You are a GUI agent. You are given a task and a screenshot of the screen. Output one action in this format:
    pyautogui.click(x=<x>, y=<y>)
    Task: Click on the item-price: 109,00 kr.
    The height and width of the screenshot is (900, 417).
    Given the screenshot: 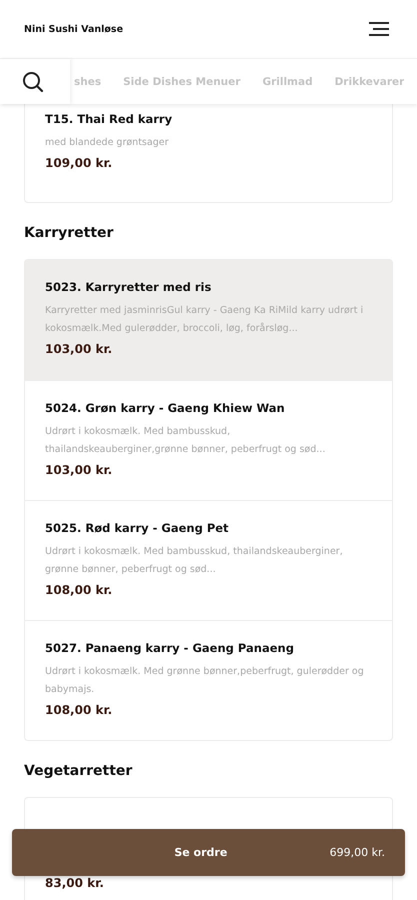 What is the action you would take?
    pyautogui.click(x=79, y=163)
    